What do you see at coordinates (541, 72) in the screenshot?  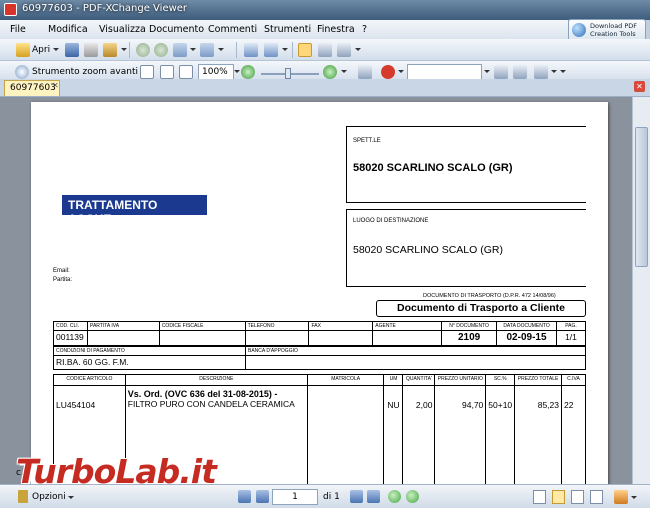 I see `tools-icon` at bounding box center [541, 72].